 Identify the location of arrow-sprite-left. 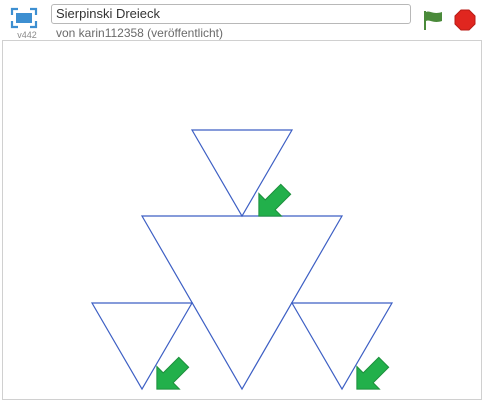
(170, 375).